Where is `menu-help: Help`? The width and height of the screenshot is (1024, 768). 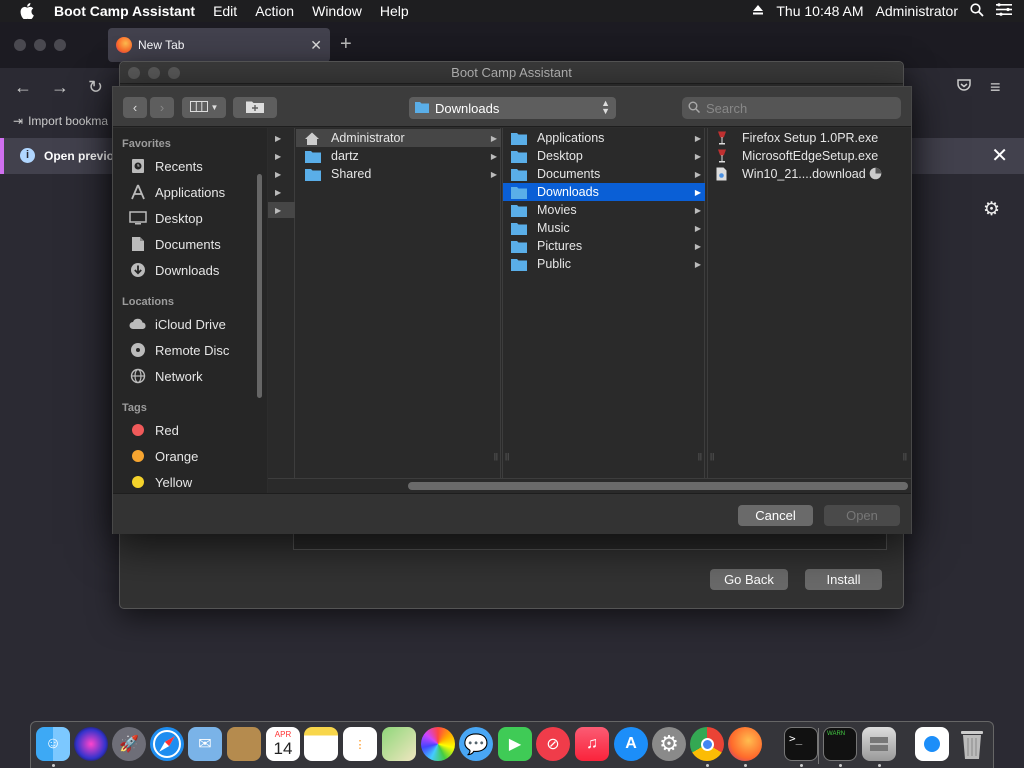 menu-help: Help is located at coordinates (394, 11).